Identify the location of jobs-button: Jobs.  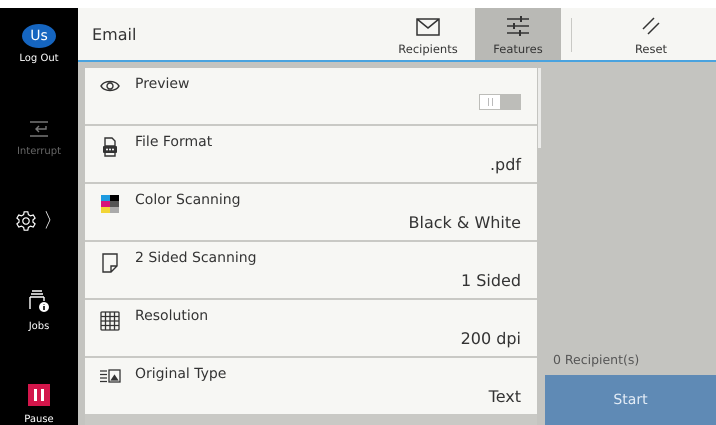
(39, 310).